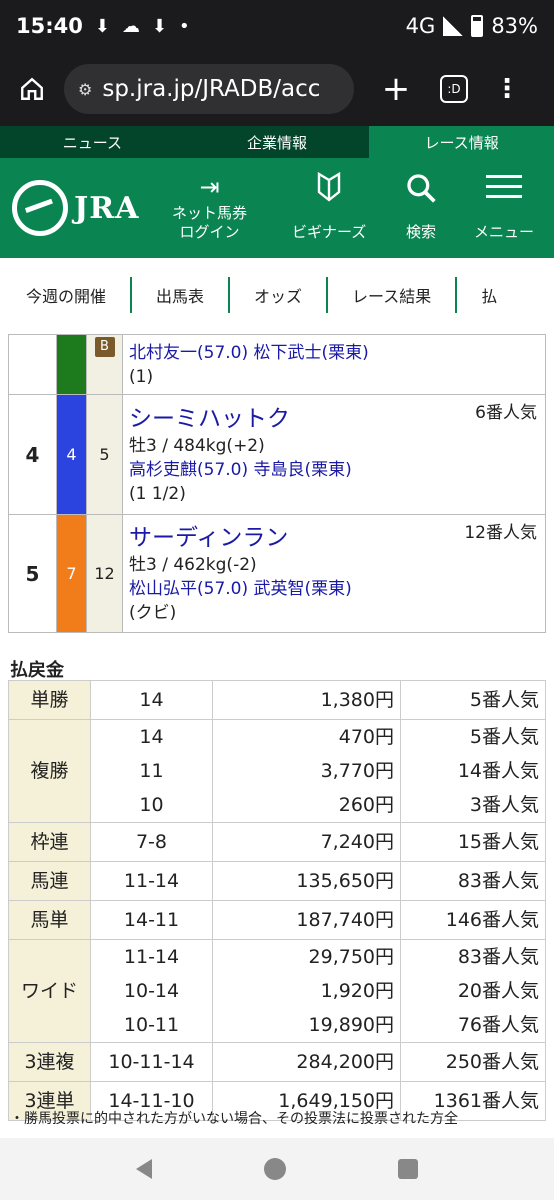 Image resolution: width=554 pixels, height=1200 pixels. Describe the element at coordinates (49, 26) in the screenshot. I see `status-time: 15:40` at that location.